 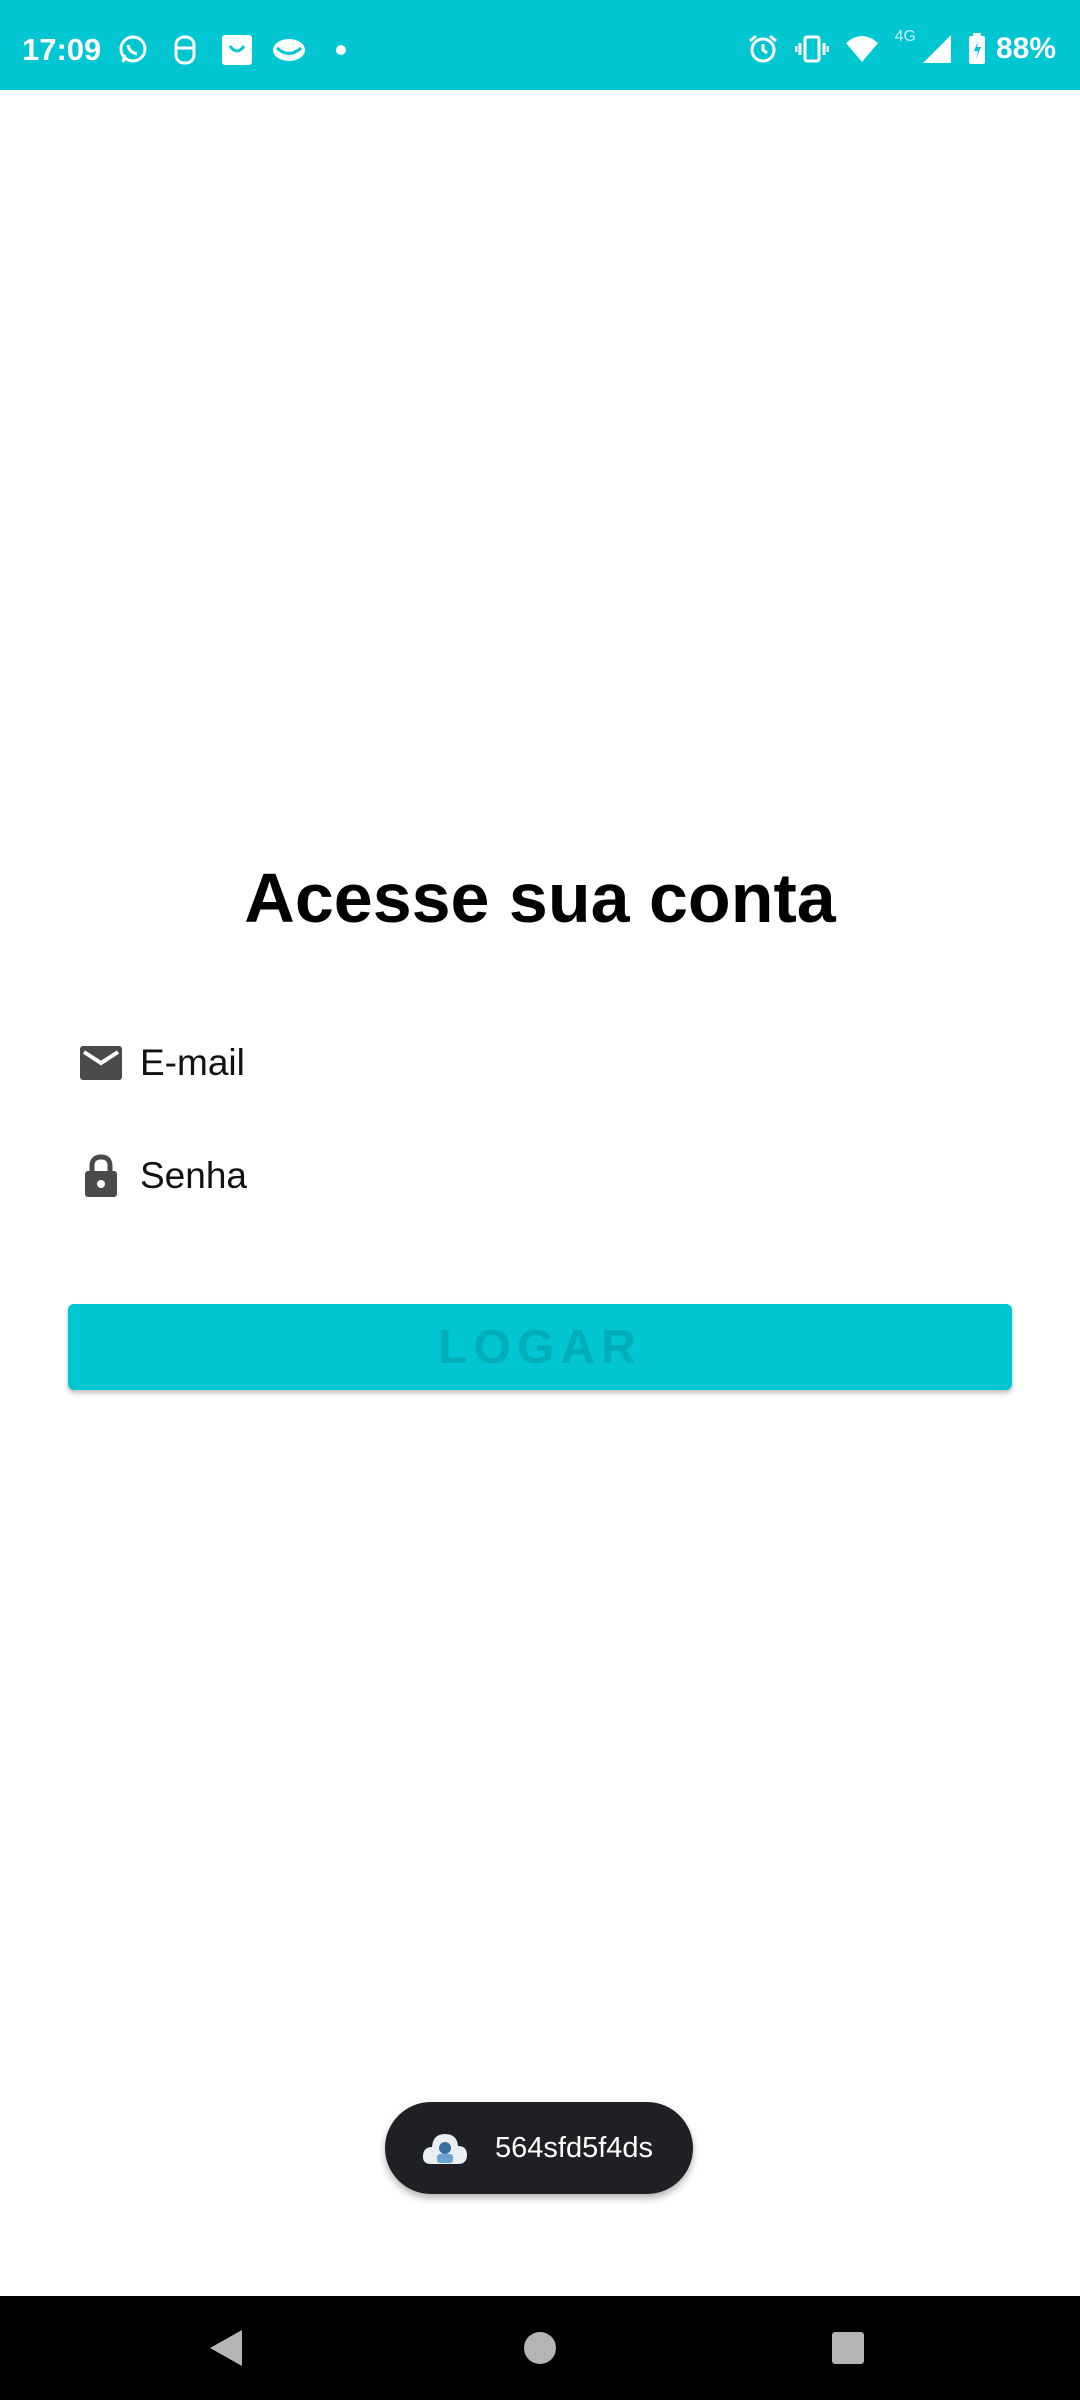 I want to click on page-title: Acesse sua conta, so click(x=540, y=898).